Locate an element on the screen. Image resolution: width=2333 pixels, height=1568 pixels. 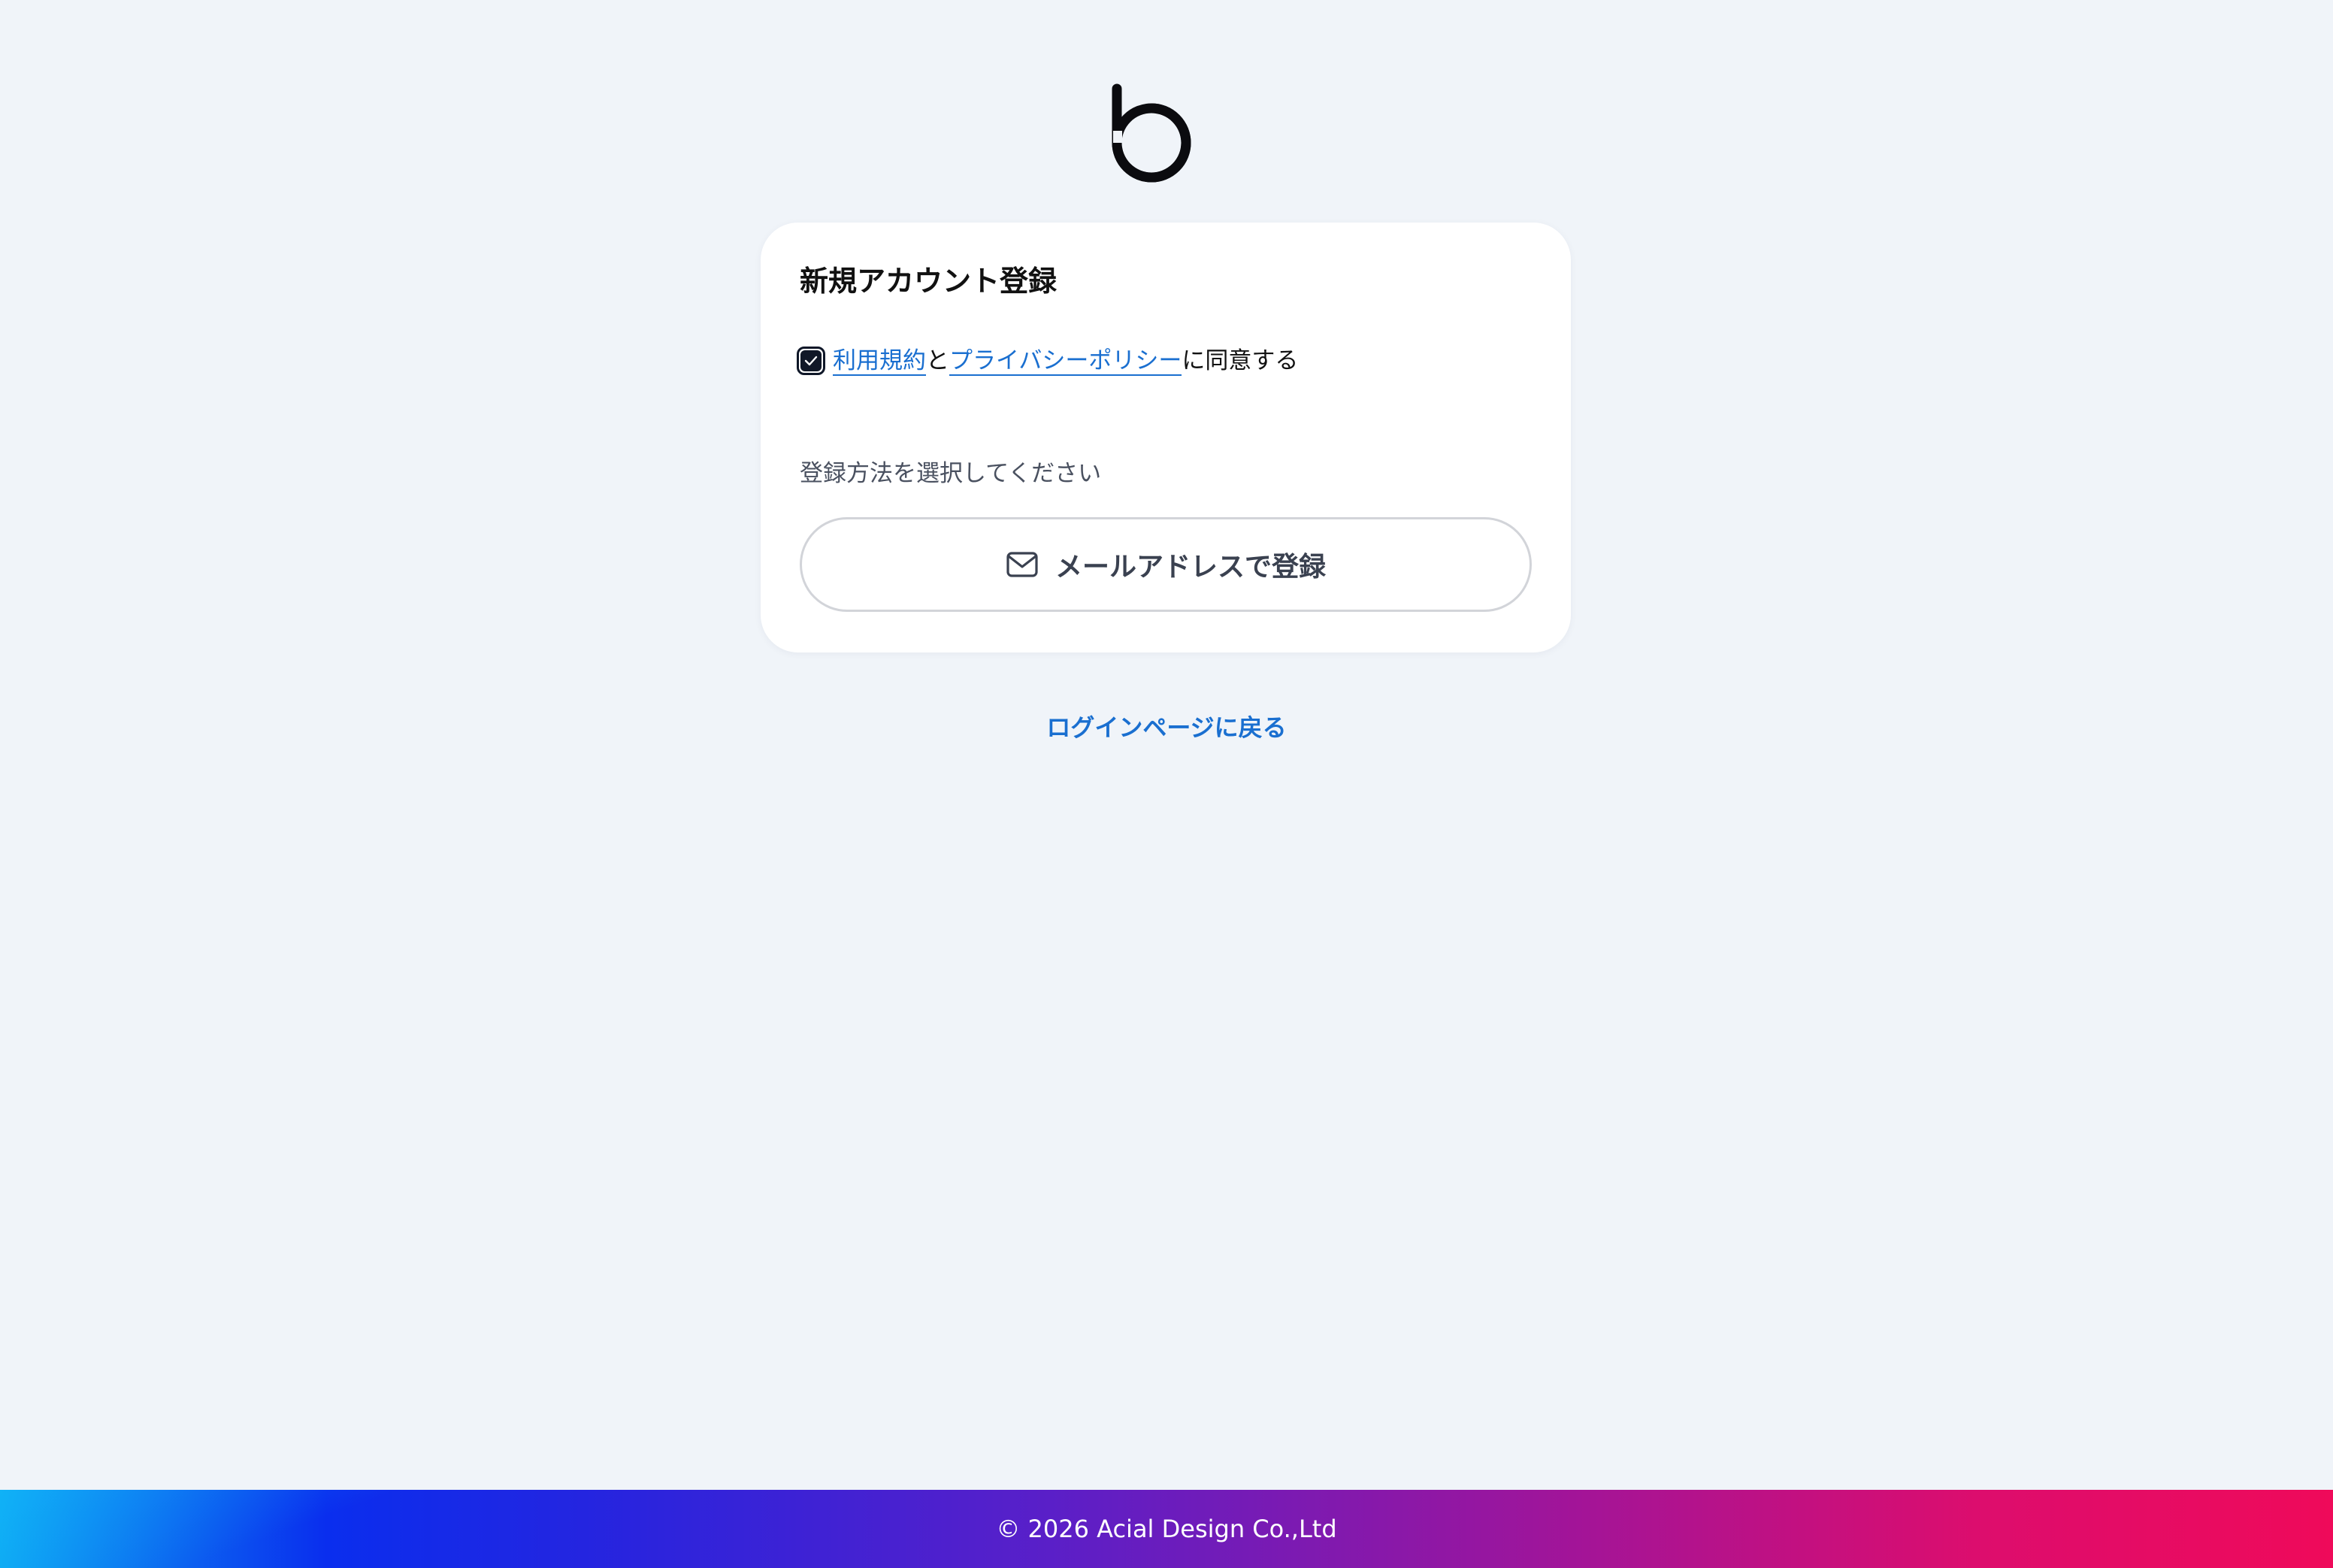
agreement-text: 利用規約とプライバシーポリシーに同意する is located at coordinates (1065, 361).